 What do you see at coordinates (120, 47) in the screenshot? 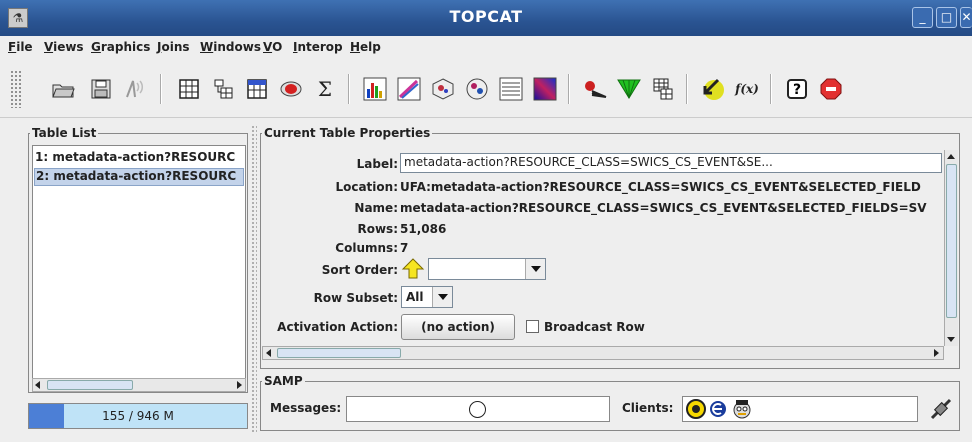
I see `menu-graphics: Graphics` at bounding box center [120, 47].